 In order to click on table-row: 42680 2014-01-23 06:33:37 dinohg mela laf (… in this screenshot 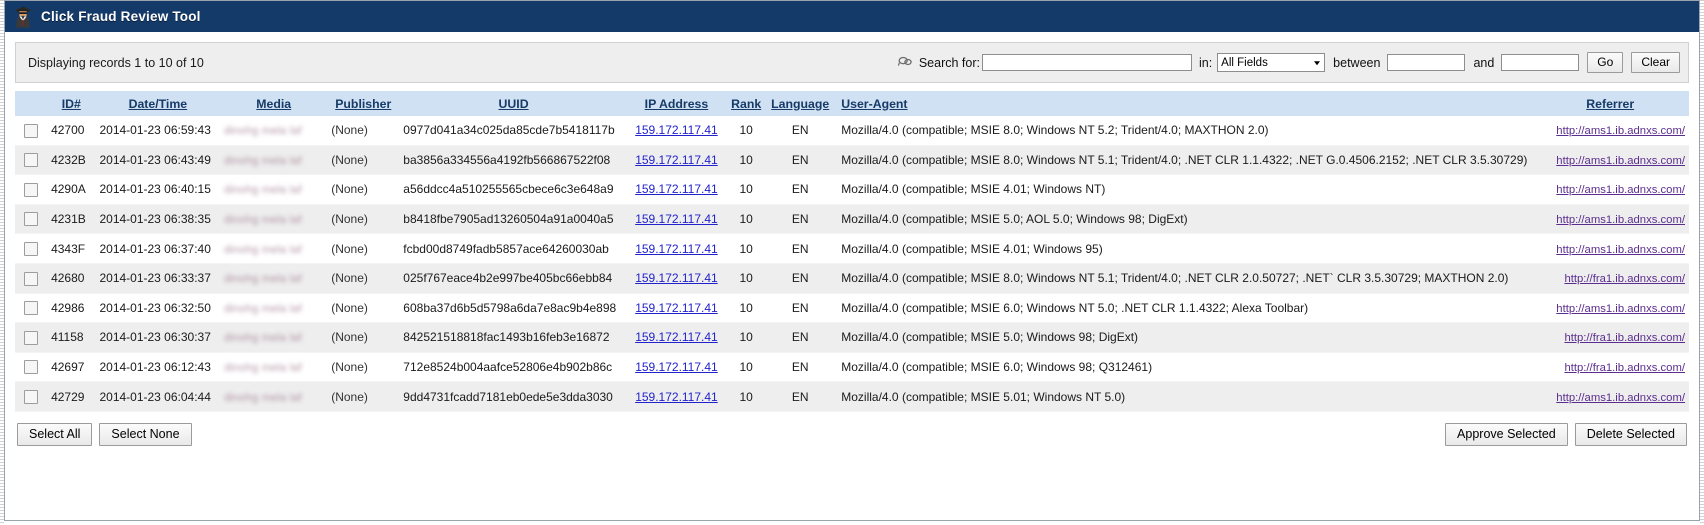, I will do `click(852, 278)`.